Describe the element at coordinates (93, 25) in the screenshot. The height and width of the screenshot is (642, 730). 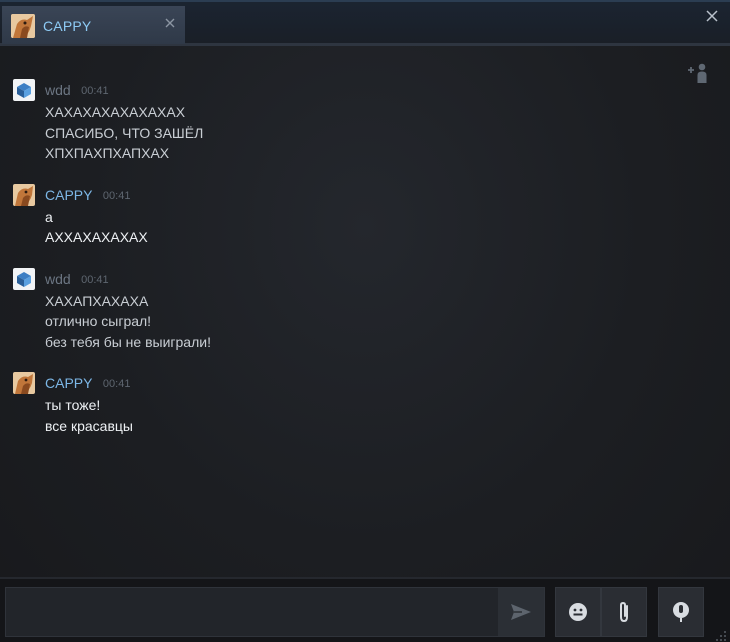
I see `tab-cappy: CAPPY` at that location.